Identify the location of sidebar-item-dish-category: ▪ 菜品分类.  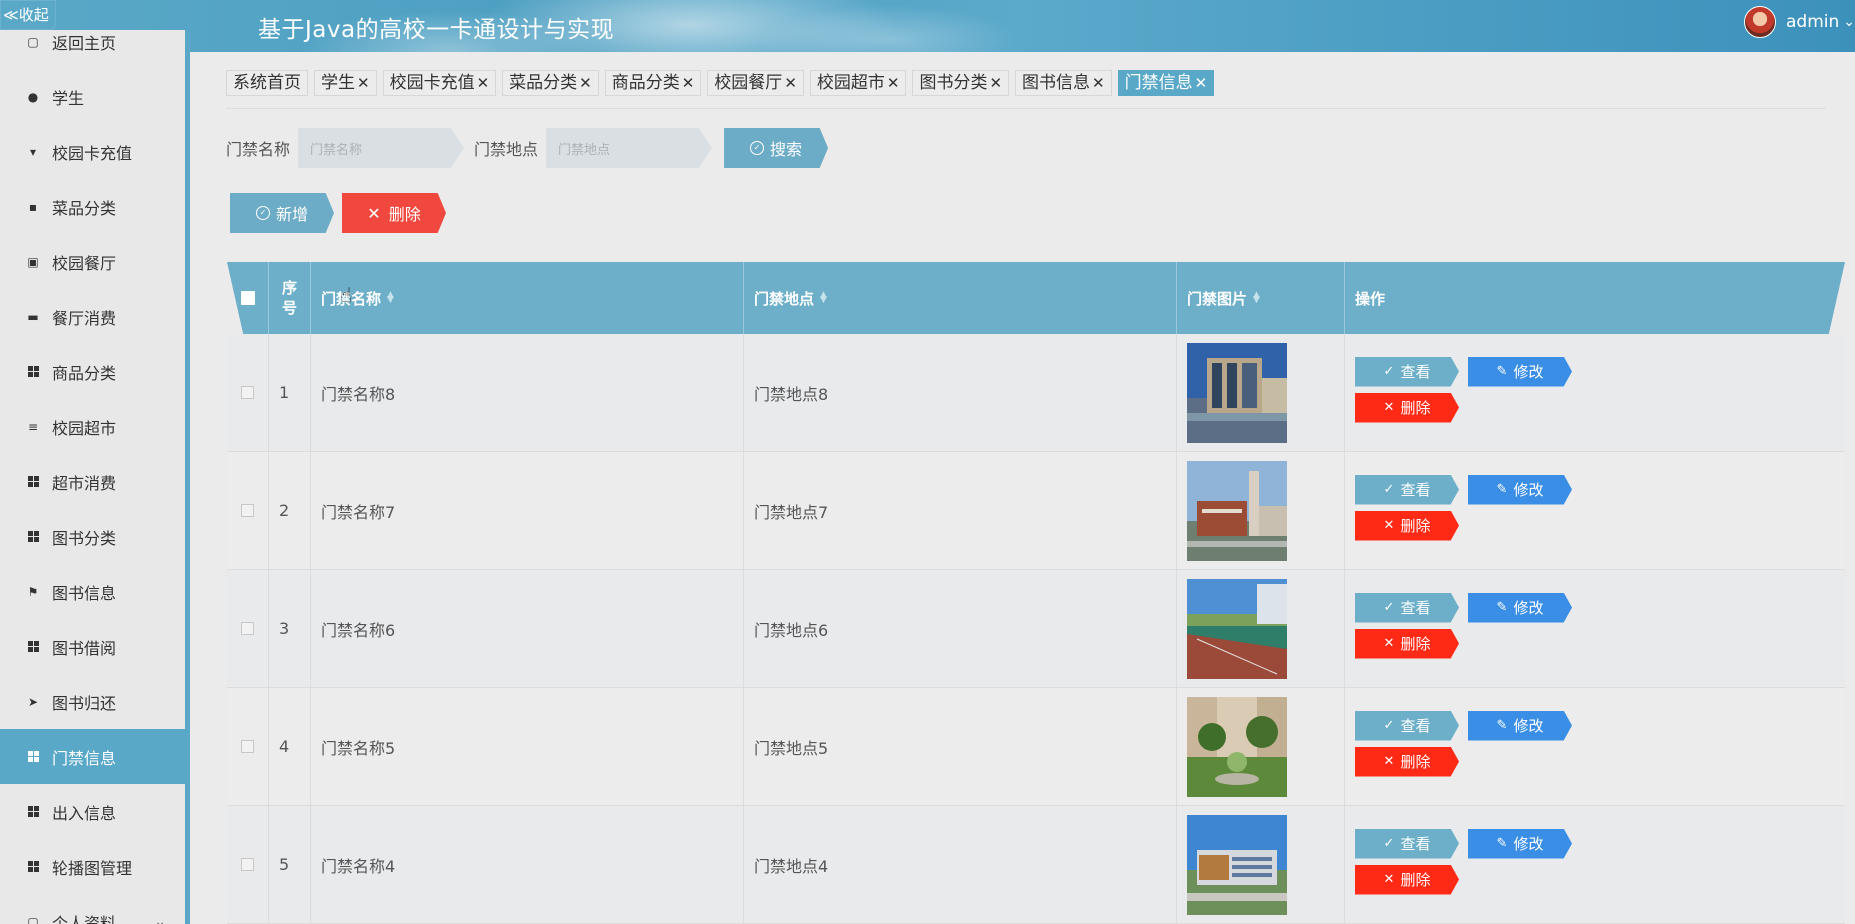
(95, 206).